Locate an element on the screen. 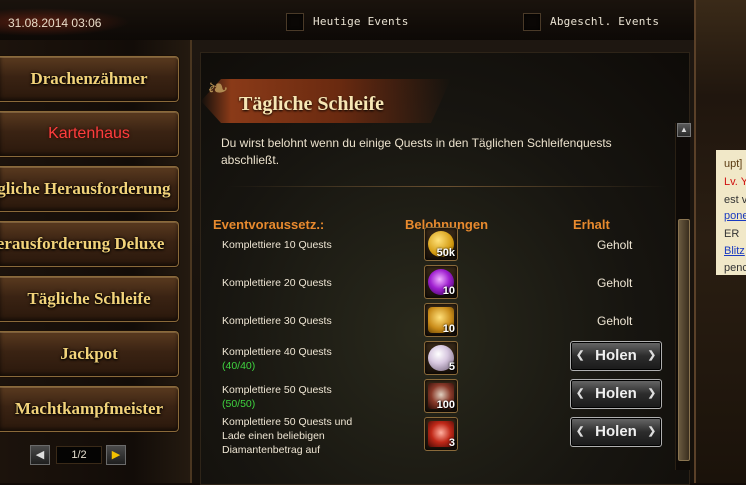 Image resolution: width=746 pixels, height=485 pixels. chat-link: pone is located at coordinates (735, 216).